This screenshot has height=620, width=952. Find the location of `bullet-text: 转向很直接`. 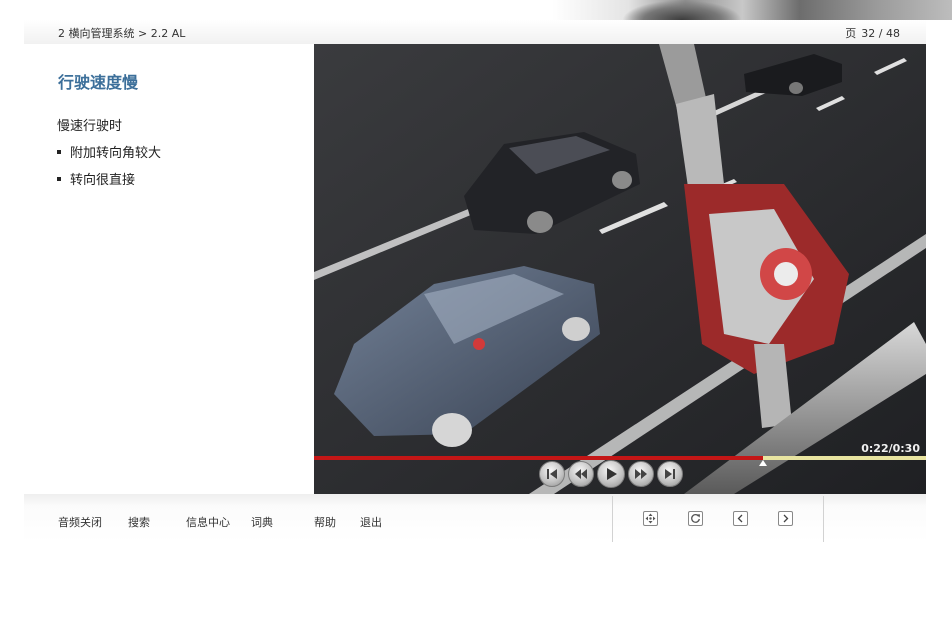

bullet-text: 转向很直接 is located at coordinates (103, 180).